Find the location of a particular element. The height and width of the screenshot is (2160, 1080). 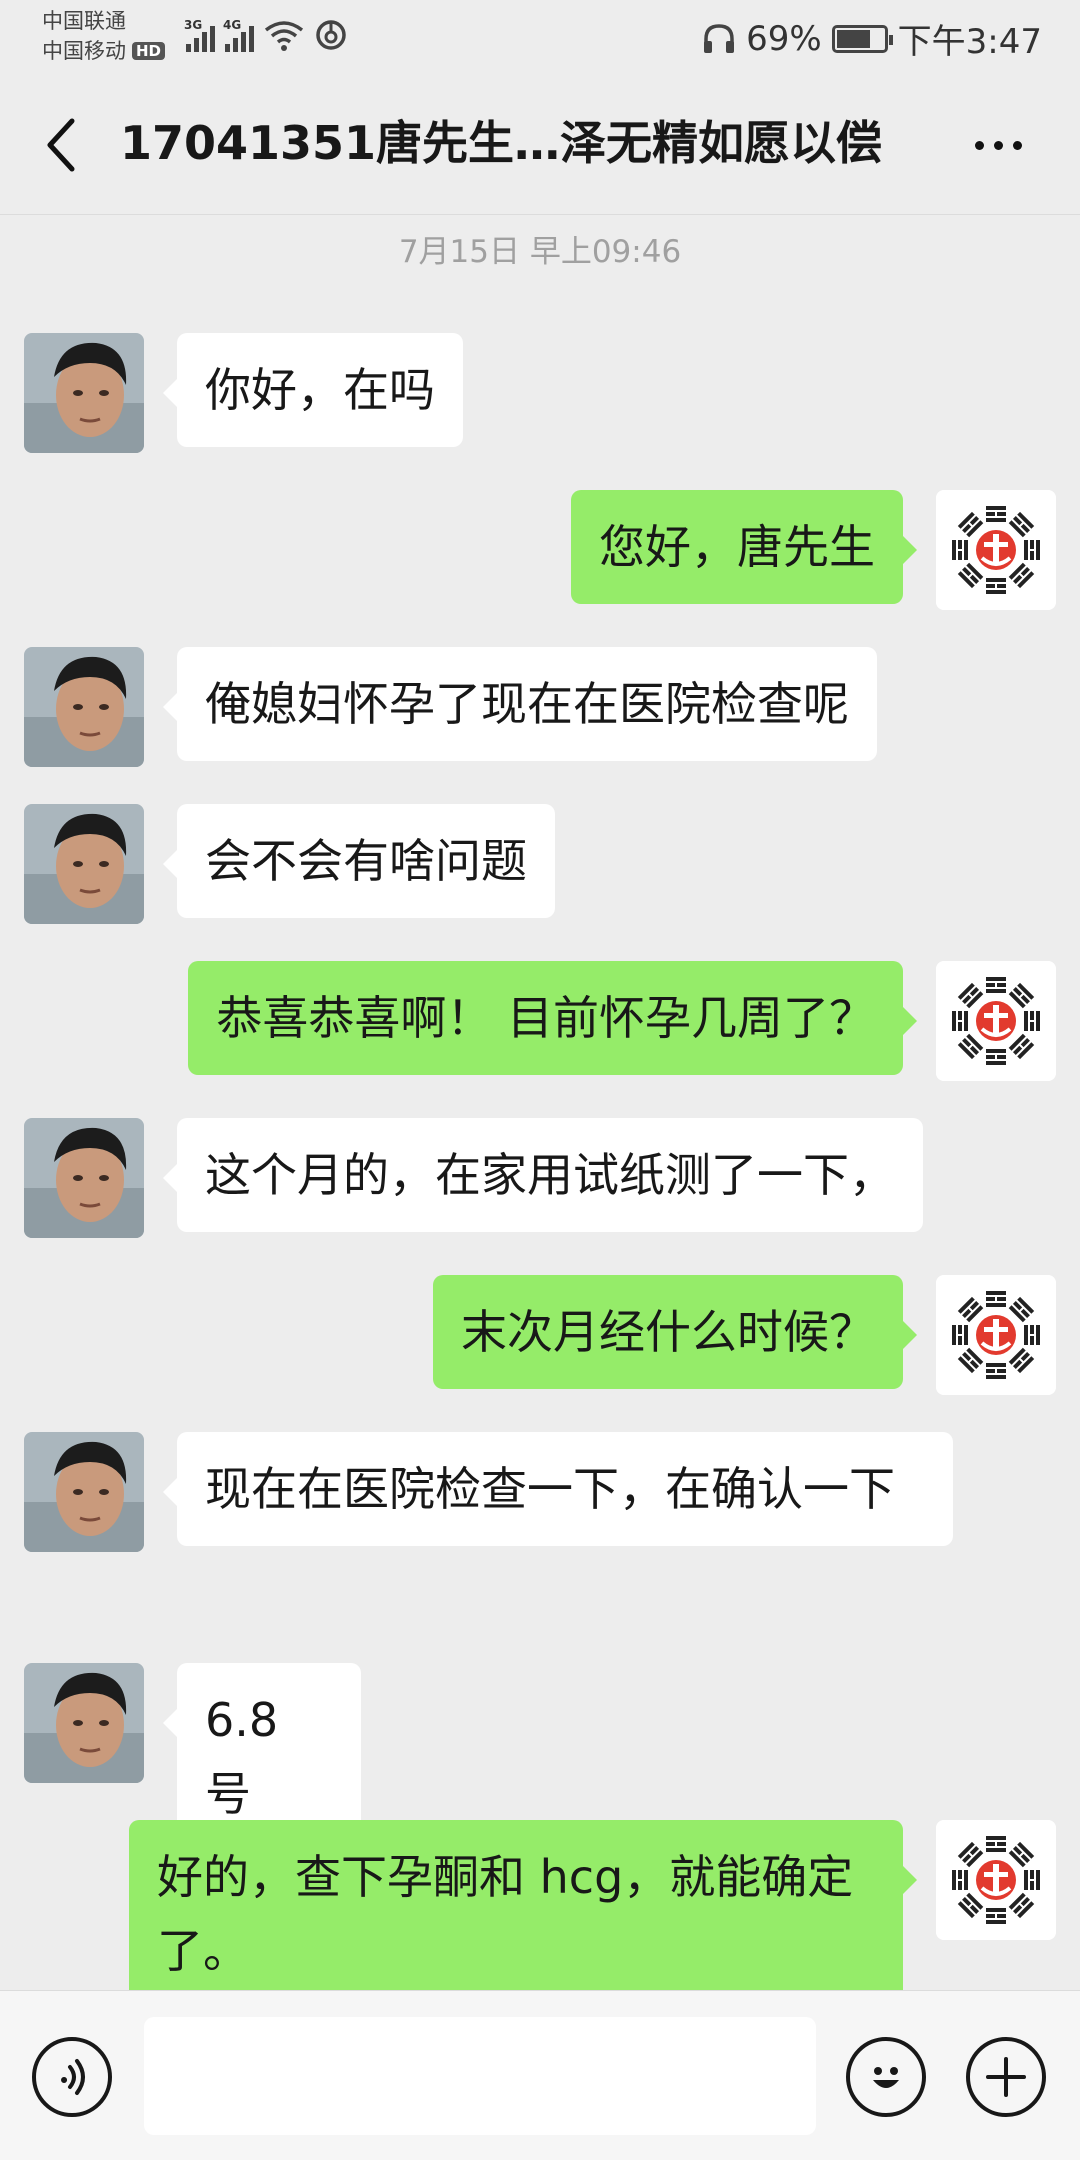

chat-title: 17041351唐先生…泽无精如愿以偿 is located at coordinates (501, 143).